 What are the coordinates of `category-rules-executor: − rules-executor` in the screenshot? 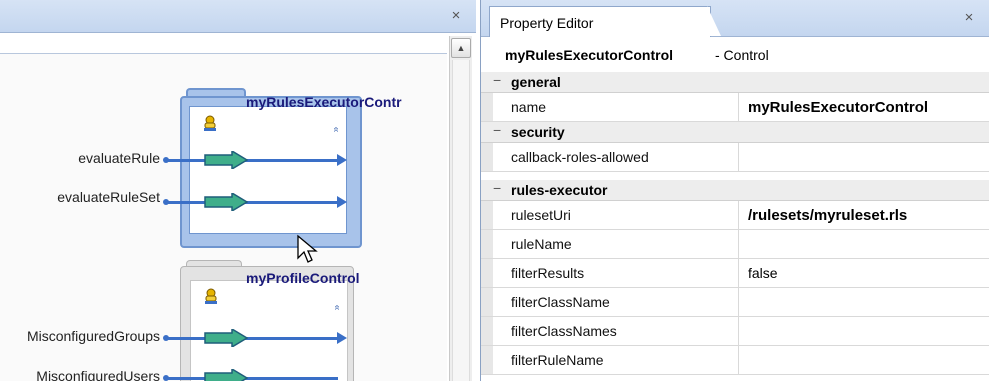 It's located at (735, 190).